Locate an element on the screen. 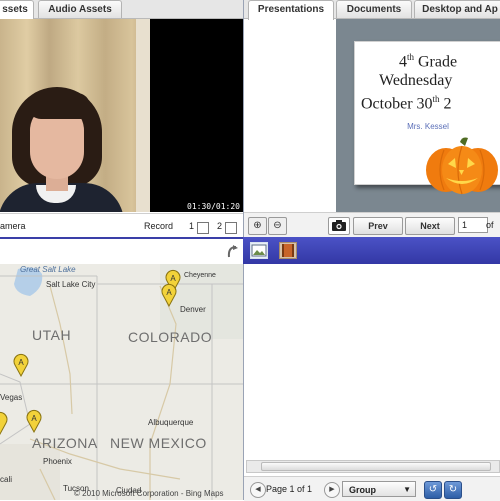 This screenshot has height=501, width=500. undo-icon: ↺ is located at coordinates (433, 490).